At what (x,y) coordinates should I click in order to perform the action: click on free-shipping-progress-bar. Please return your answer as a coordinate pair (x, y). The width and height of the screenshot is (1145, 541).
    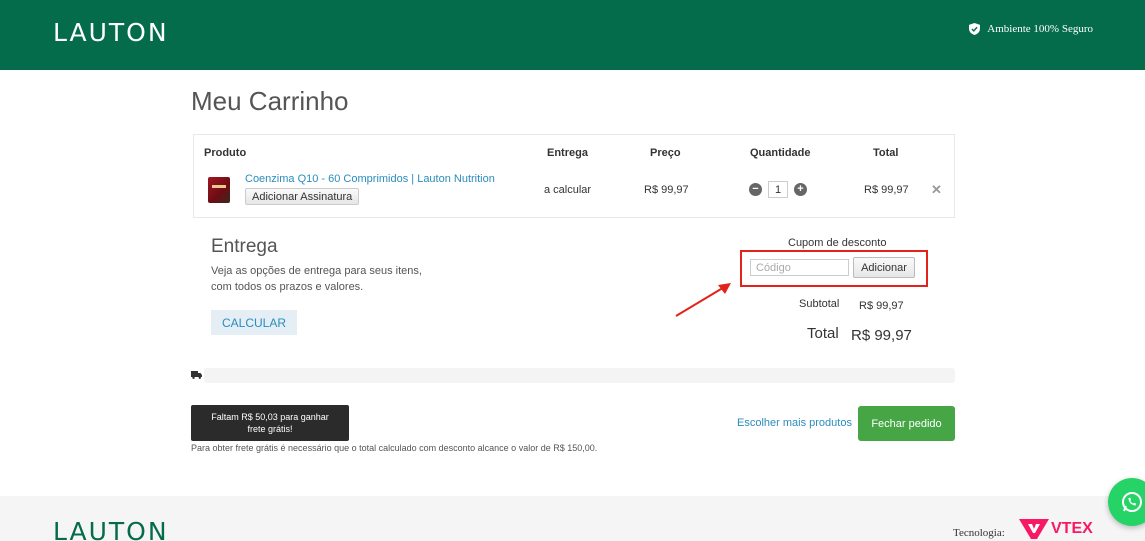
    Looking at the image, I should click on (579, 375).